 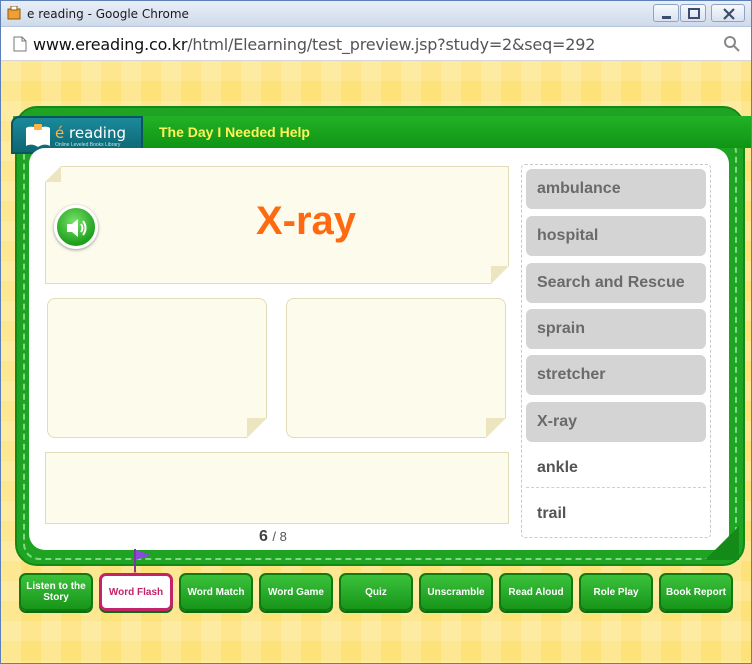 I want to click on nav-word-flash: Word Flash, so click(x=136, y=592).